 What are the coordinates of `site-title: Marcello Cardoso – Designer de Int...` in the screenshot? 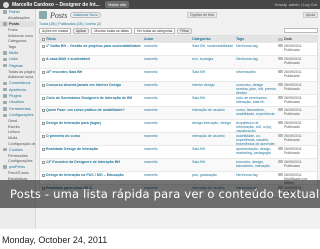 It's located at (56, 5).